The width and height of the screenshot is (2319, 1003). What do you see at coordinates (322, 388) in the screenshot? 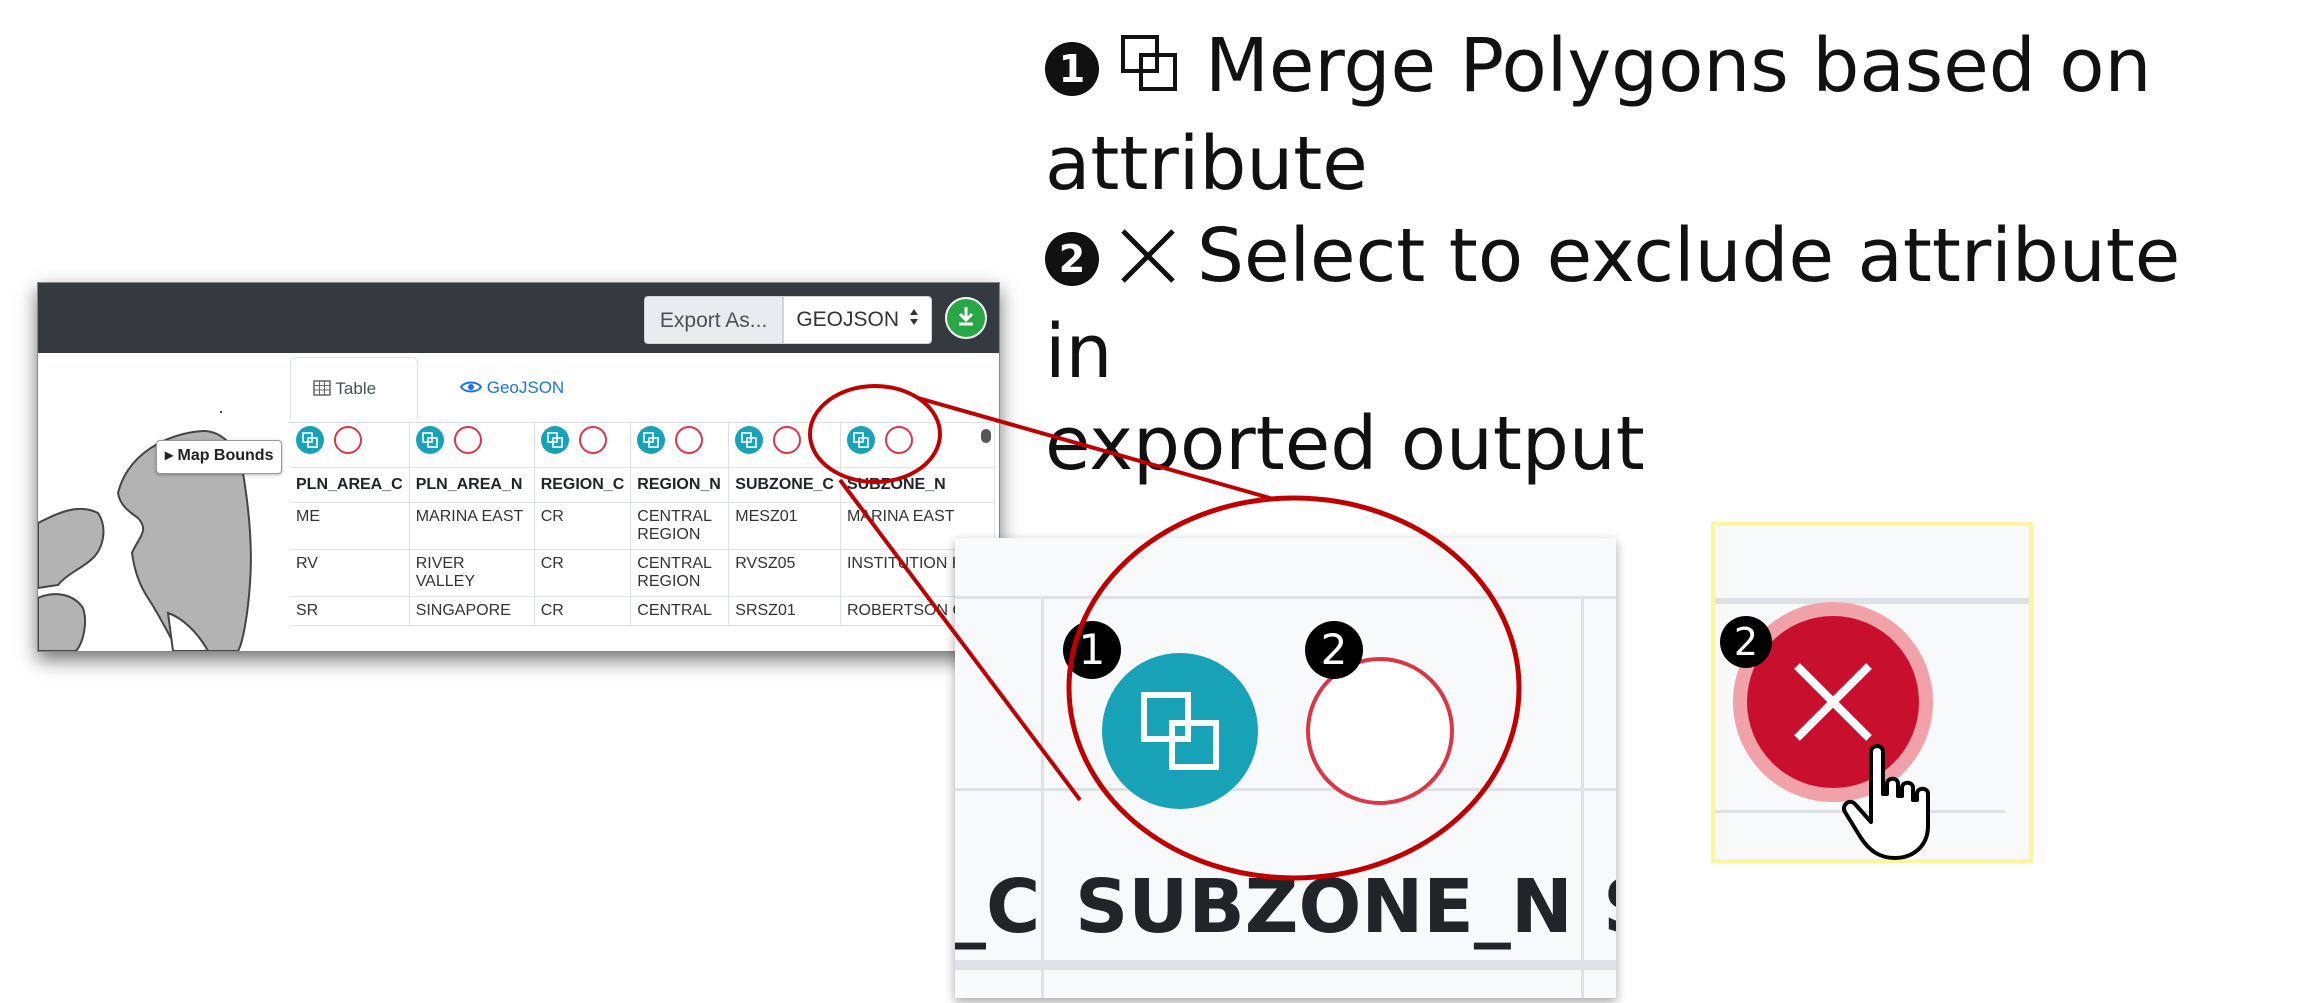
I see `grid-icon` at bounding box center [322, 388].